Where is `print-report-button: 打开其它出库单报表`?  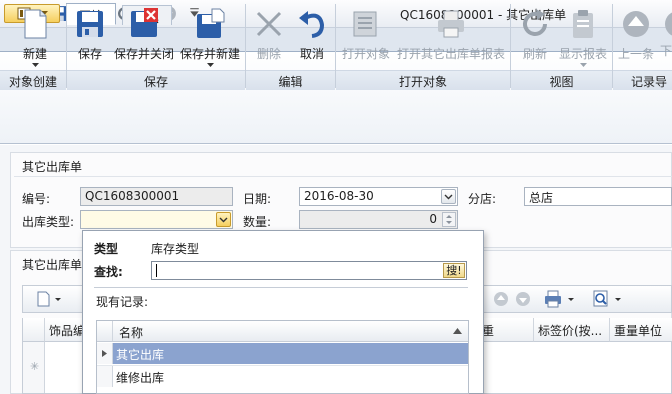
print-report-button: 打开其它出库单报表 is located at coordinates (451, 35).